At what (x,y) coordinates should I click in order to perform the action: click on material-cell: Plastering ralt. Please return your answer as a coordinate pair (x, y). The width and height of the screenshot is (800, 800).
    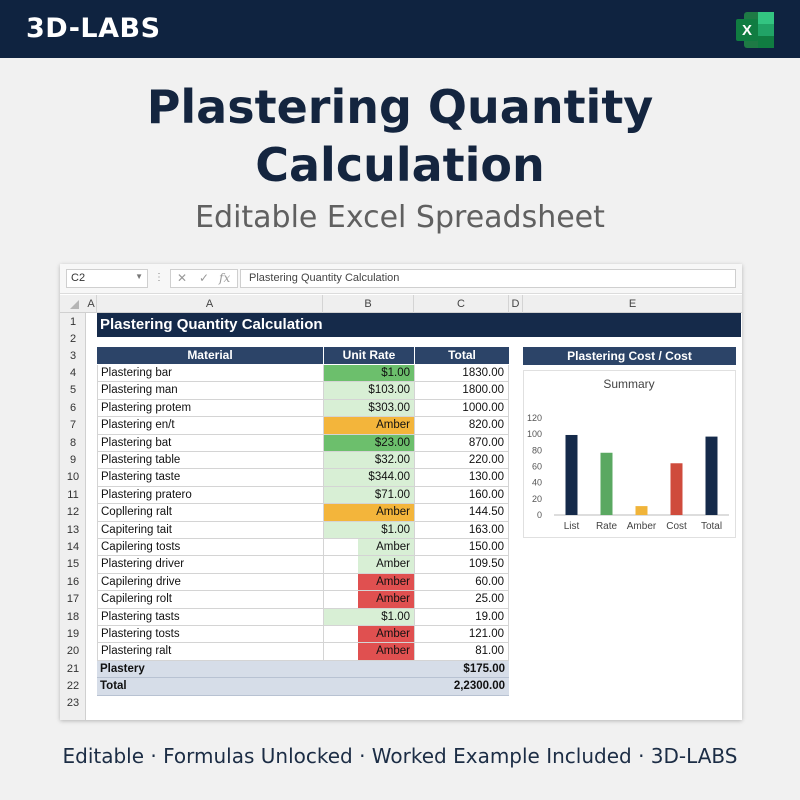
    Looking at the image, I should click on (210, 652).